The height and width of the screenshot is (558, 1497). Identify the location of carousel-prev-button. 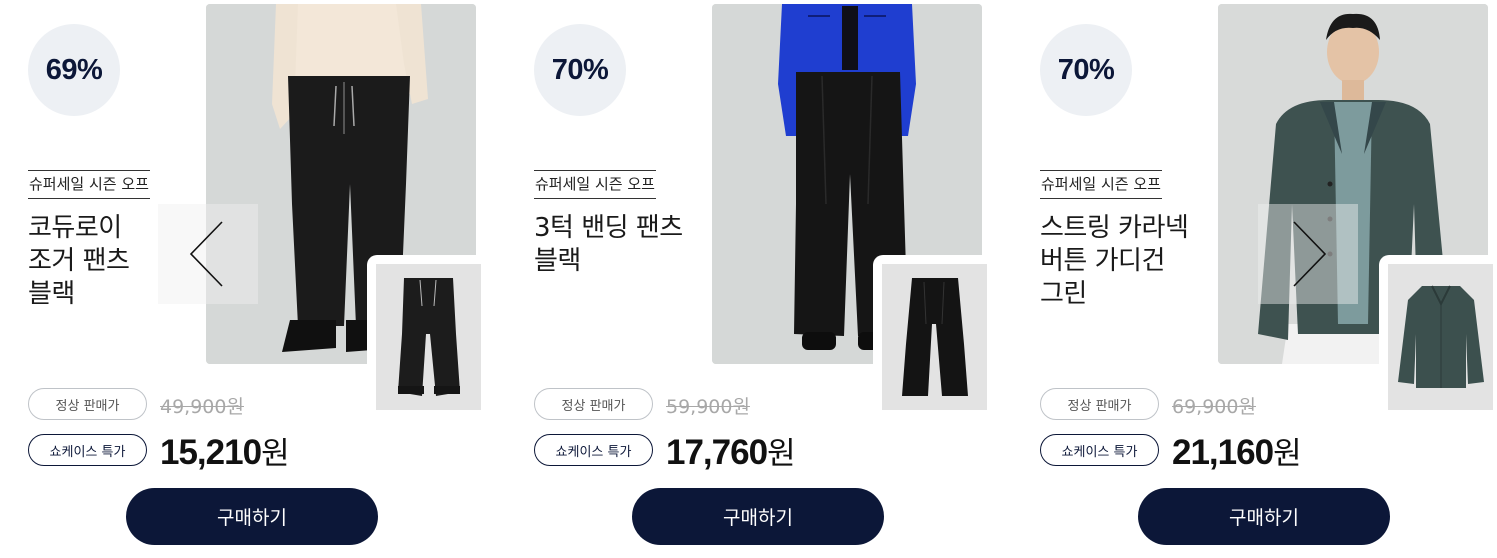
(208, 254).